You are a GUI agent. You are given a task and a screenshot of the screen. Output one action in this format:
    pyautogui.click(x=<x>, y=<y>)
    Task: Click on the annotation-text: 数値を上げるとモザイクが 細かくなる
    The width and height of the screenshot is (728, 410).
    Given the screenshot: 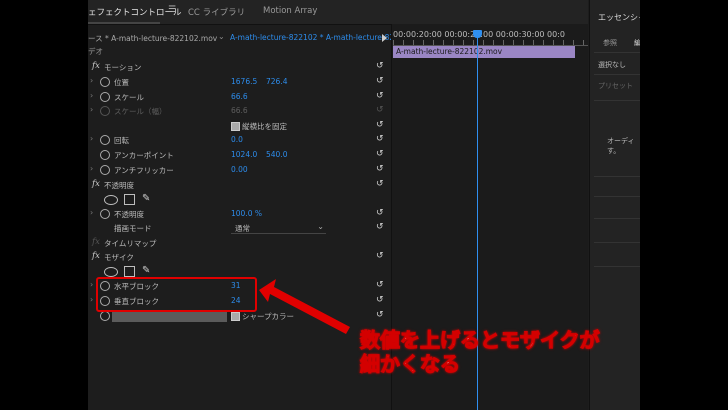 What is the action you would take?
    pyautogui.click(x=480, y=352)
    